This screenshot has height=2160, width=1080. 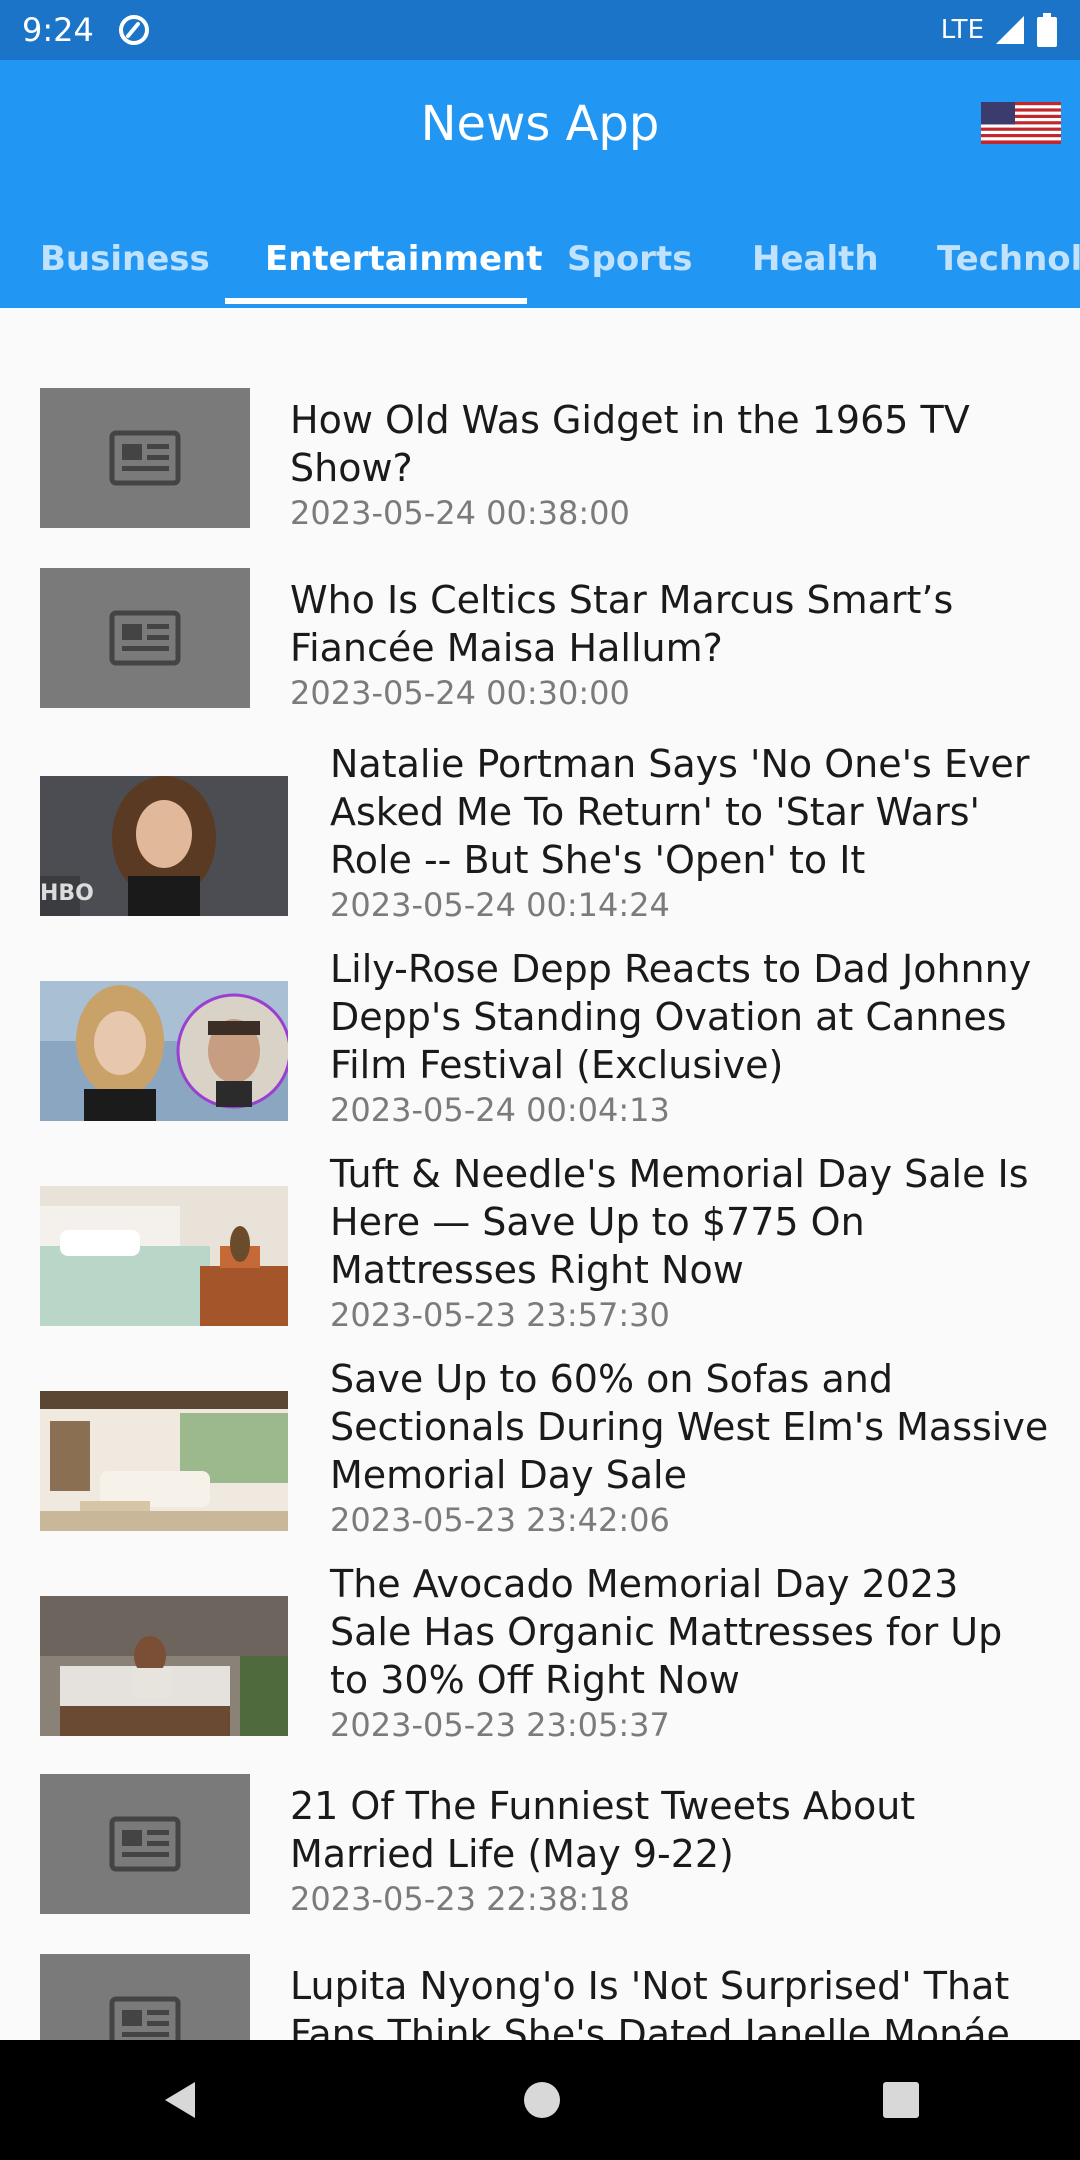 I want to click on article-photo: HBO, so click(x=164, y=846).